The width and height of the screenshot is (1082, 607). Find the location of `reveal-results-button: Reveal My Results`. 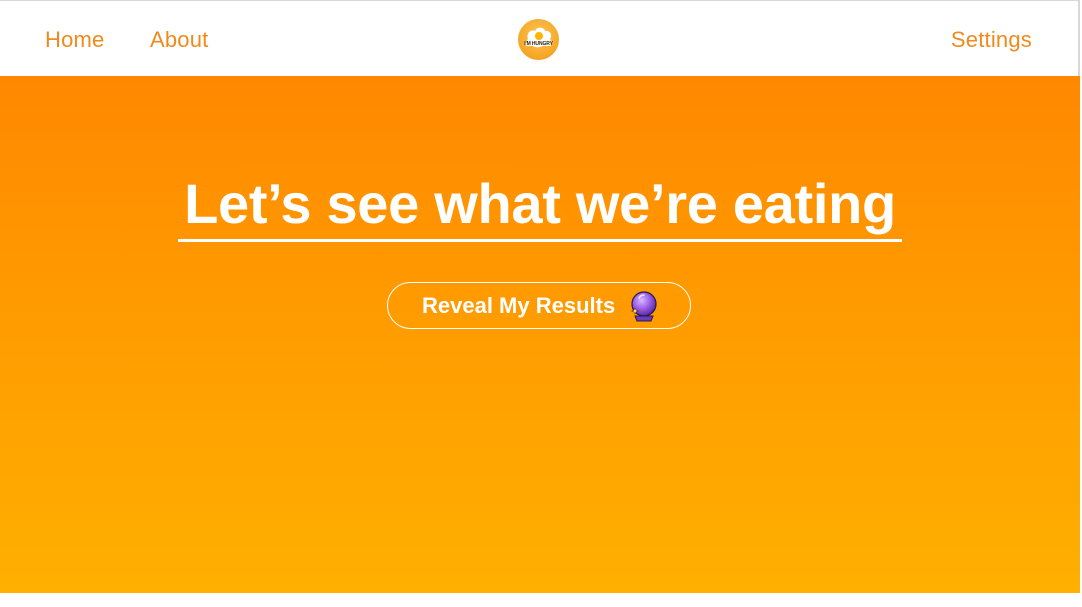

reveal-results-button: Reveal My Results is located at coordinates (539, 305).